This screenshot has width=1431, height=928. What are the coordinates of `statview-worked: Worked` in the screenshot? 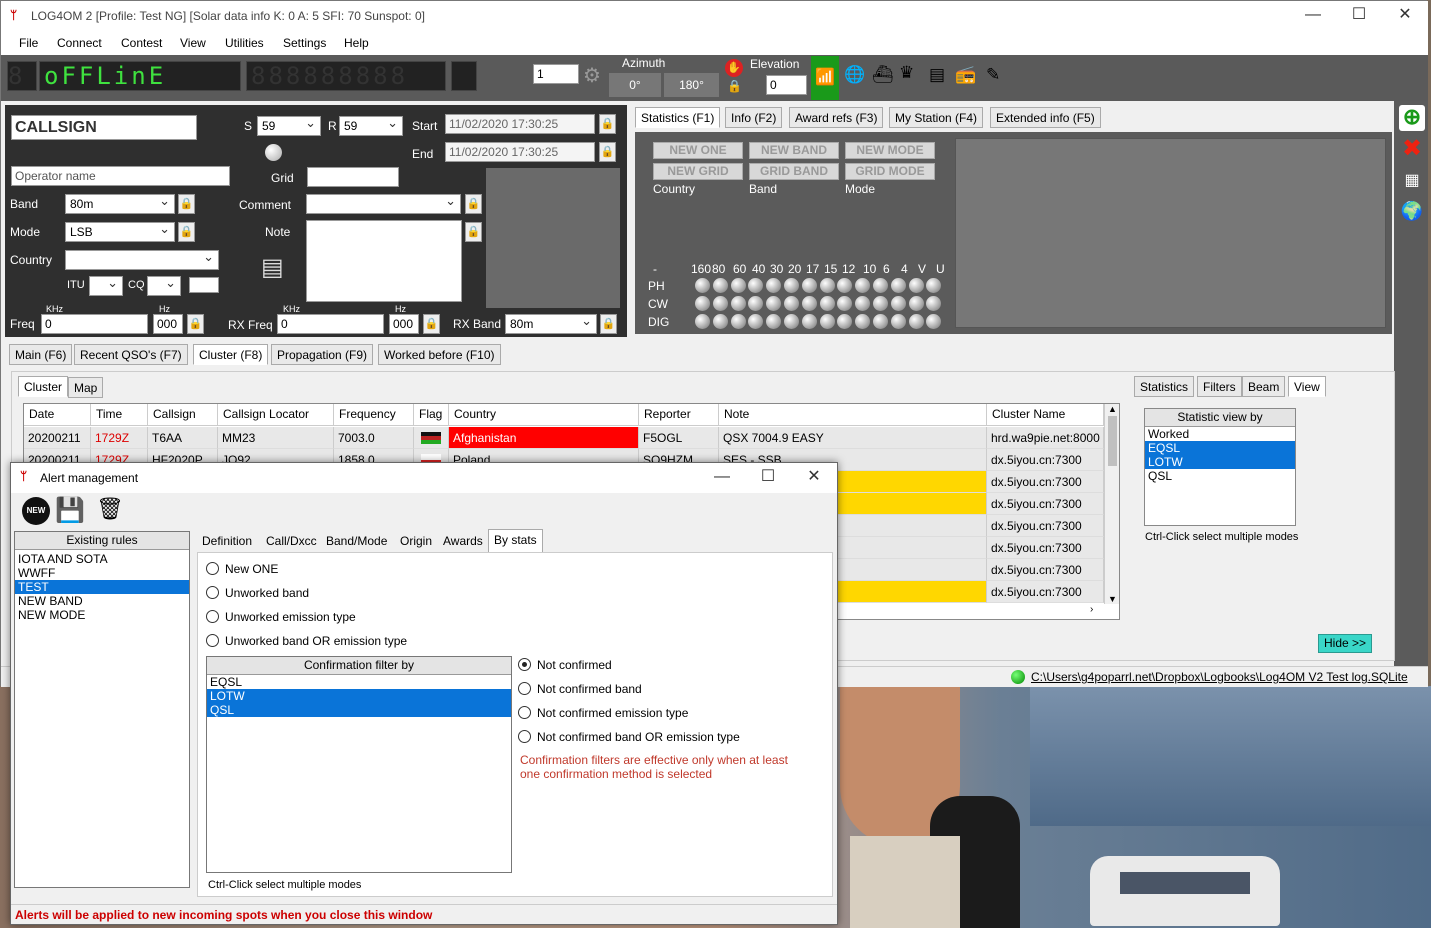 It's located at (1220, 434).